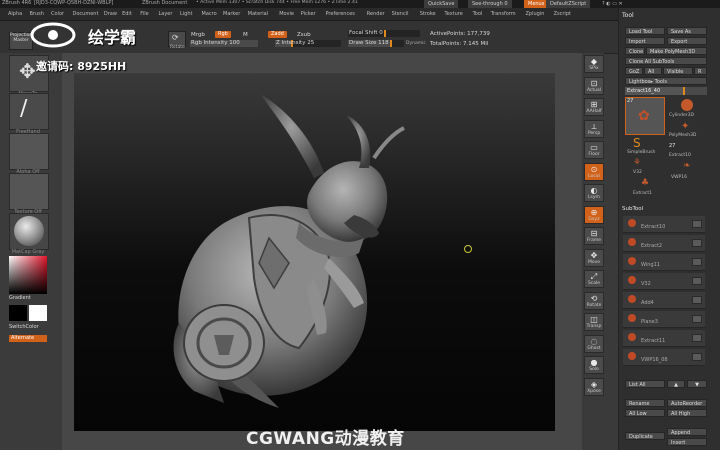 The height and width of the screenshot is (450, 720). Describe the element at coordinates (127, 14) in the screenshot. I see `menu-edit: Edit` at that location.